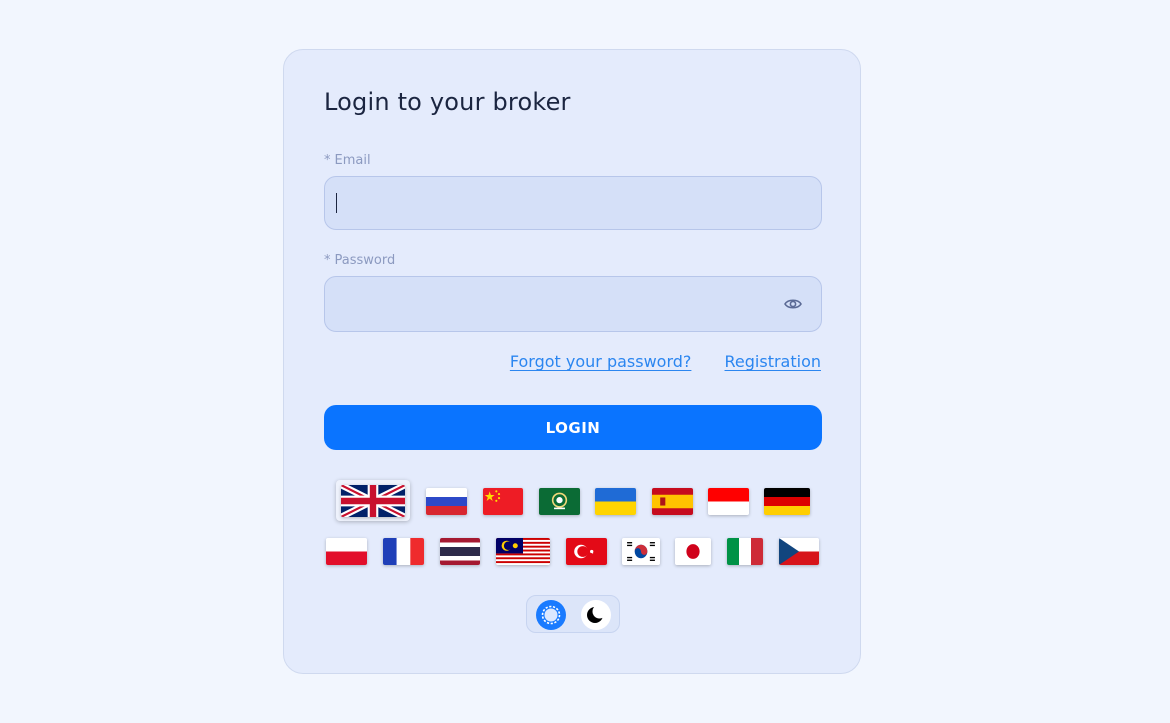  What do you see at coordinates (728, 501) in the screenshot?
I see `flag-indonesian-icon` at bounding box center [728, 501].